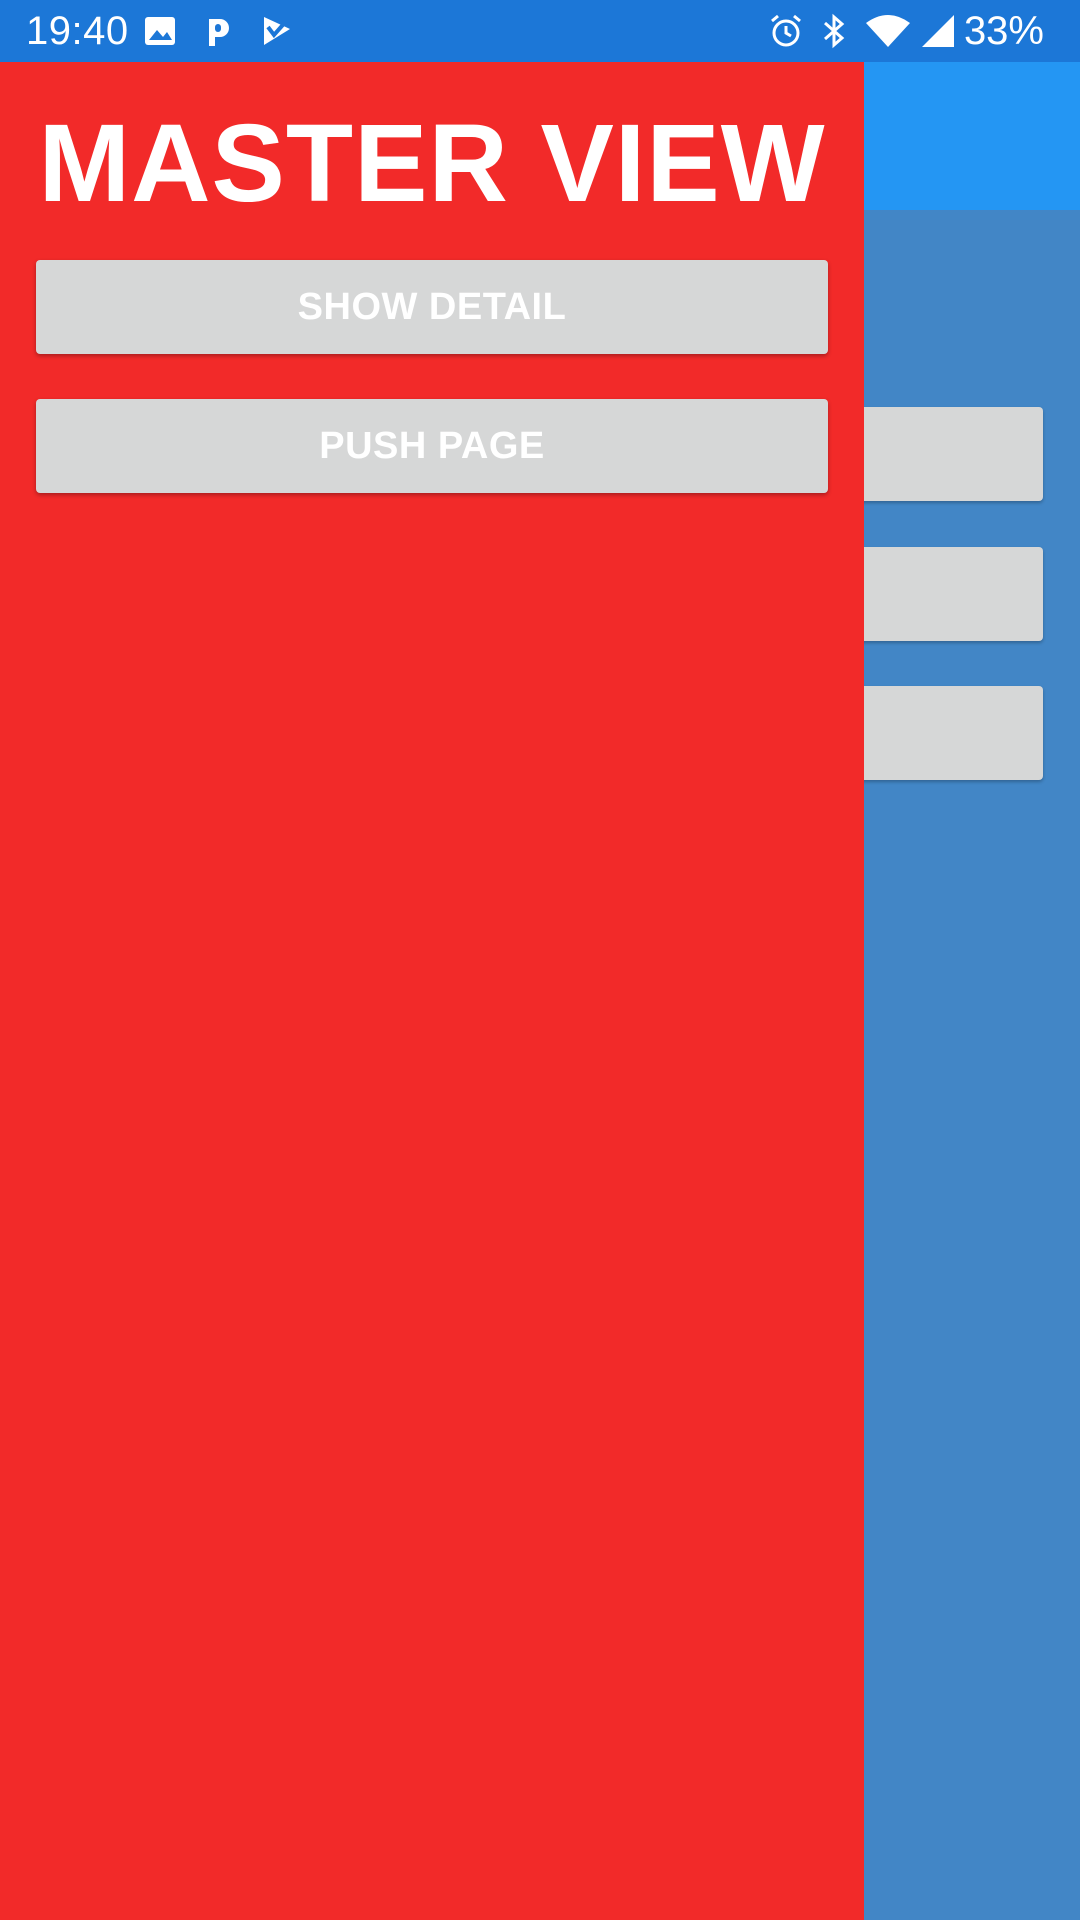  What do you see at coordinates (160, 31) in the screenshot?
I see `image-icon` at bounding box center [160, 31].